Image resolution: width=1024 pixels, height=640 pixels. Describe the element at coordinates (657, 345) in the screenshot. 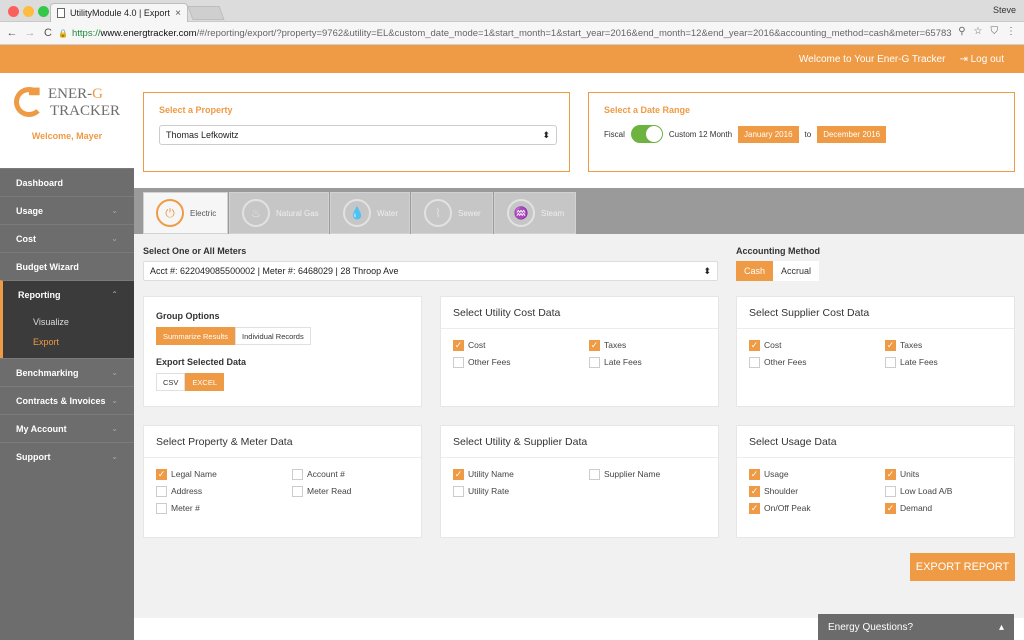

I see `utility-taxes-checkbox: ✓ Taxes` at that location.